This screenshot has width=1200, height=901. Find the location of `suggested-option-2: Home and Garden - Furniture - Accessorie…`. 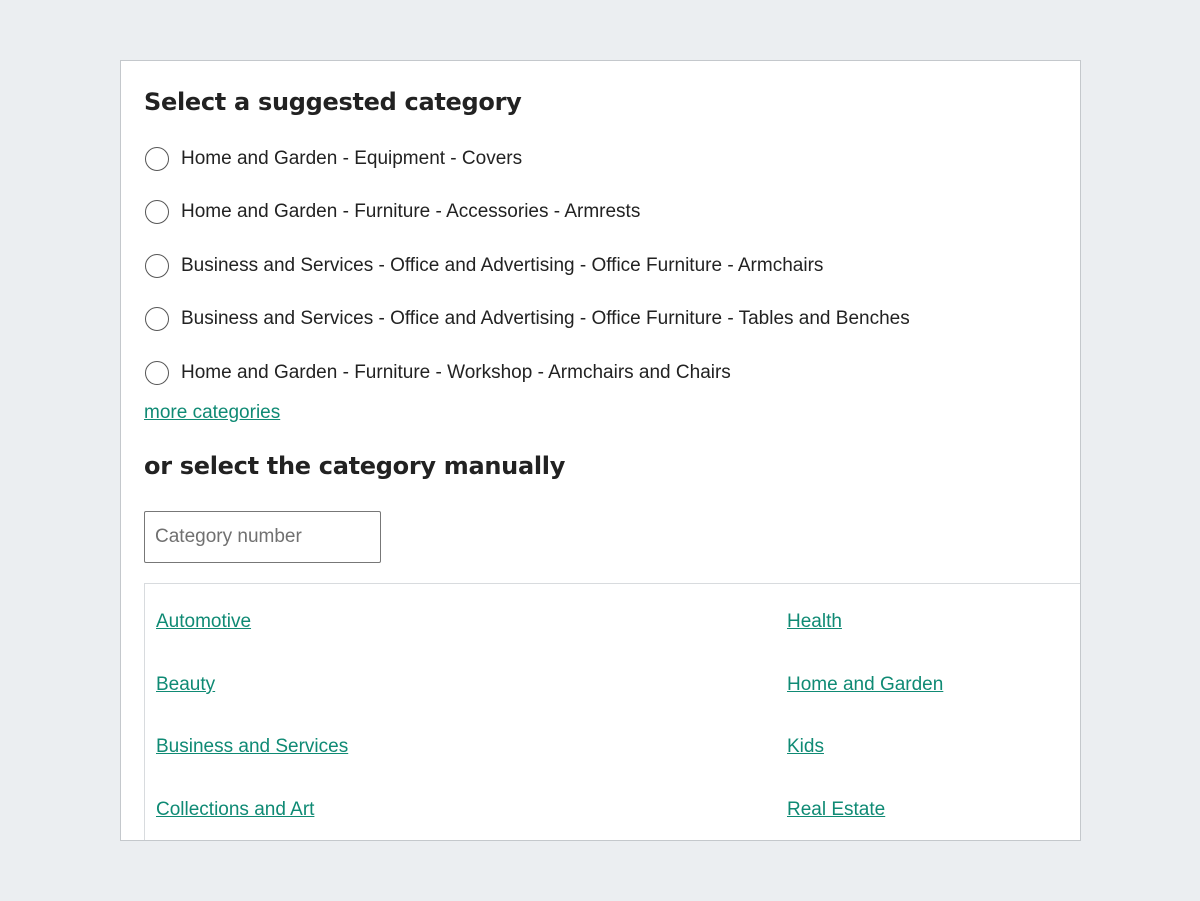

suggested-option-2: Home and Garden - Furniture - Accessorie… is located at coordinates (392, 212).